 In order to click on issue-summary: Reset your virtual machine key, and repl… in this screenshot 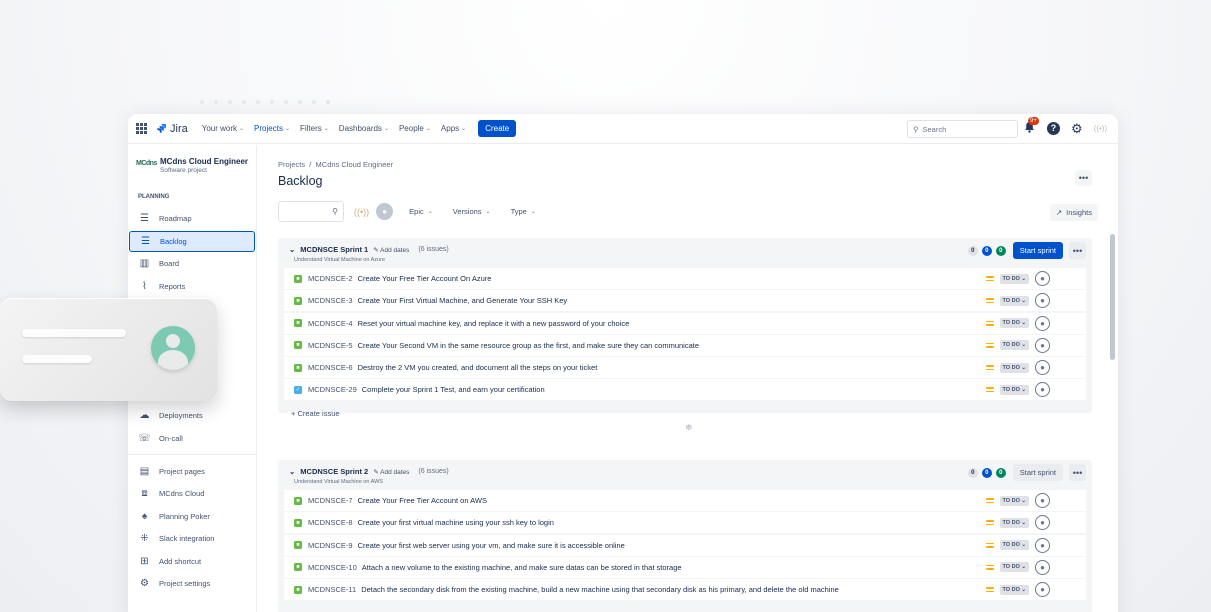, I will do `click(493, 323)`.